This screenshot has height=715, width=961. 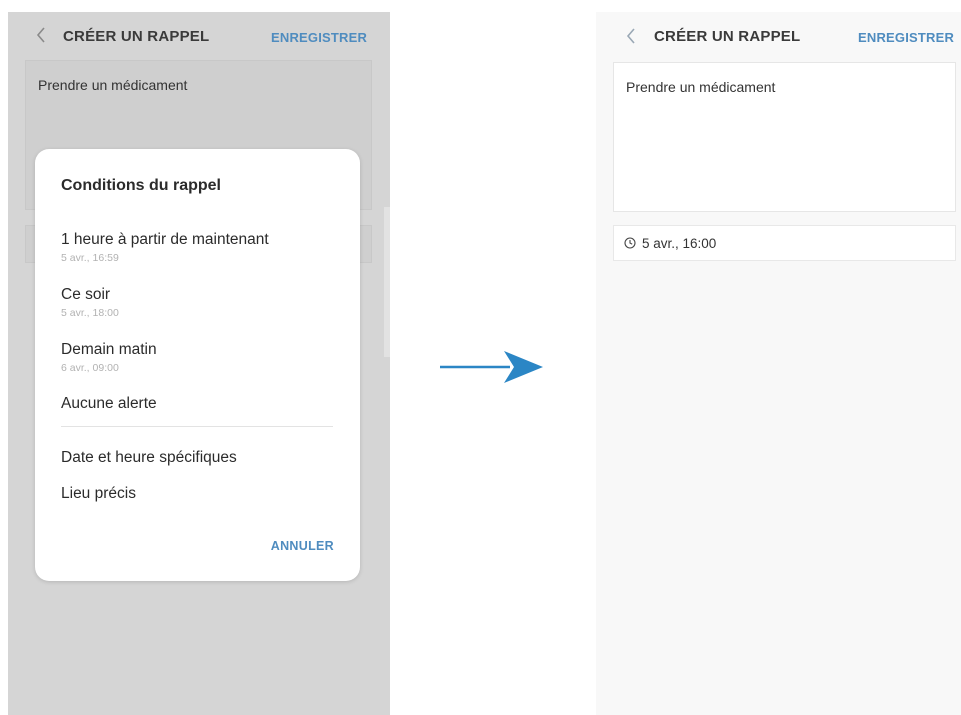 I want to click on option-label: Demain matin, so click(x=109, y=349).